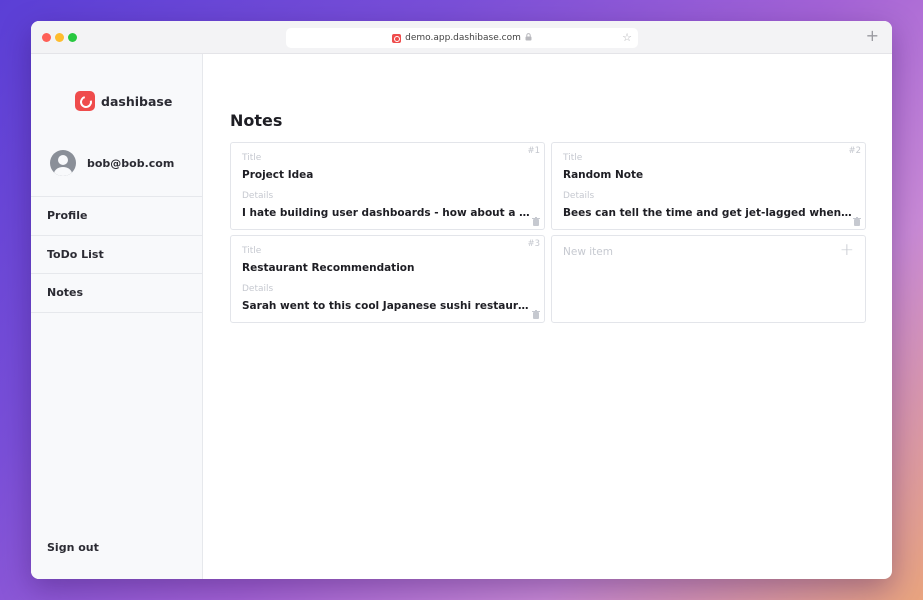 The height and width of the screenshot is (600, 923). I want to click on note-title: Random Note, so click(708, 175).